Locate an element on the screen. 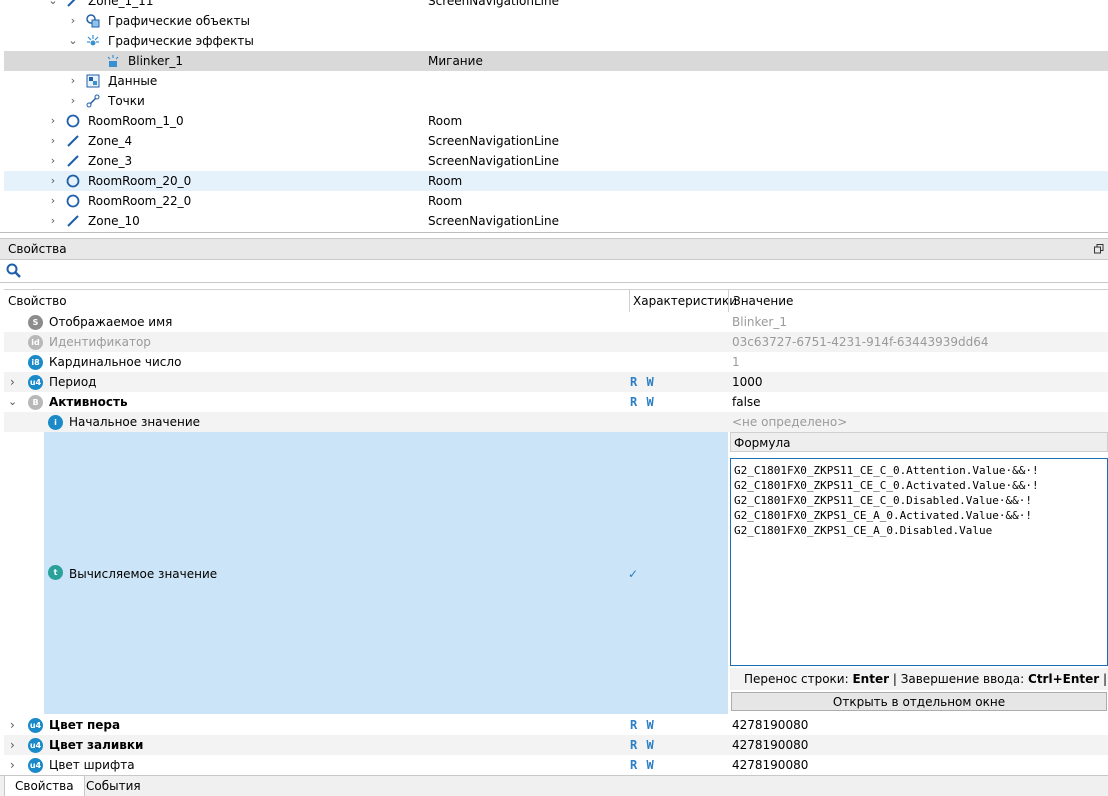 This screenshot has height=796, width=1108. property-value: 03c63727-6751-4231-914f-63443939dd64 is located at coordinates (860, 342).